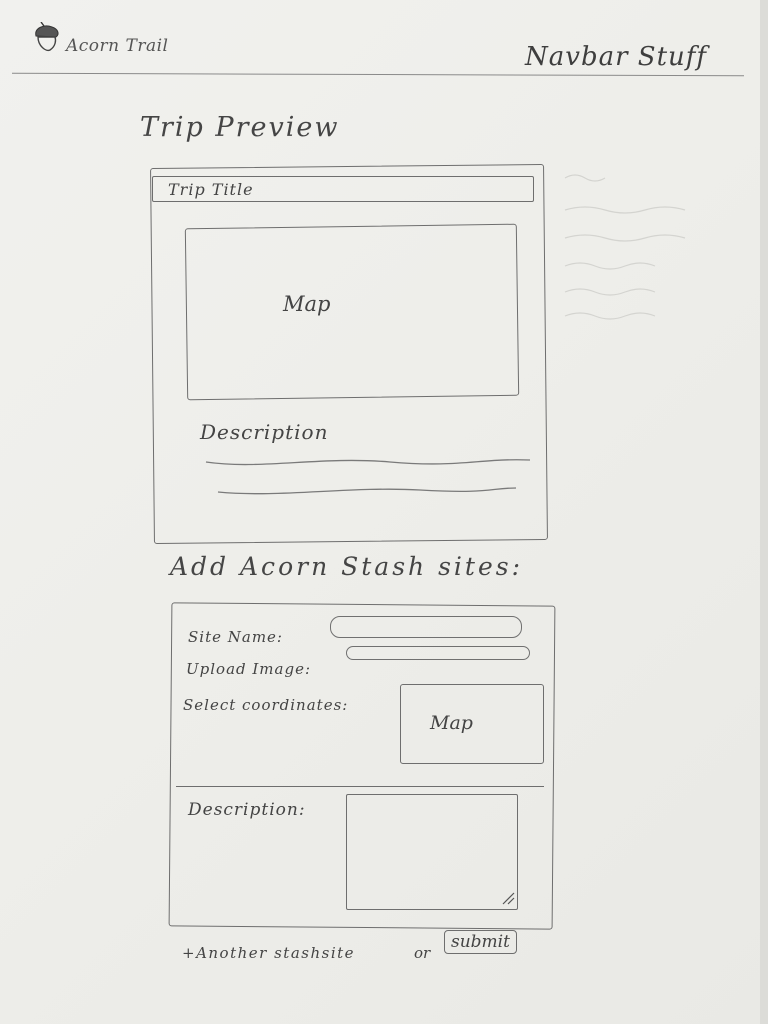  What do you see at coordinates (432, 852) in the screenshot?
I see `site-description-textarea` at bounding box center [432, 852].